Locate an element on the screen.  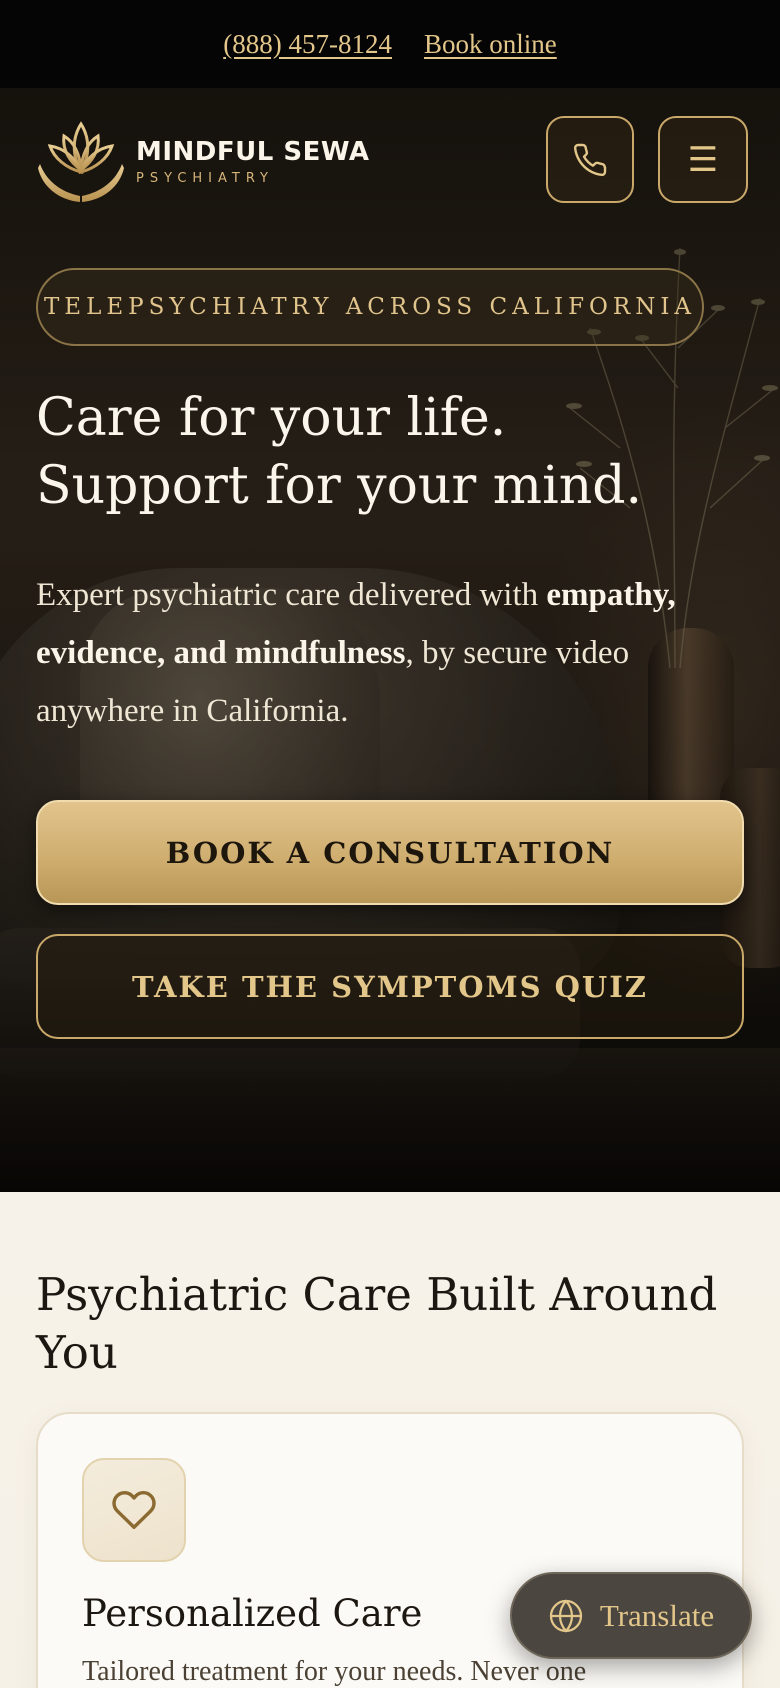
brand-text: MINDFUL SEWA PSYCHIATRY is located at coordinates (253, 161).